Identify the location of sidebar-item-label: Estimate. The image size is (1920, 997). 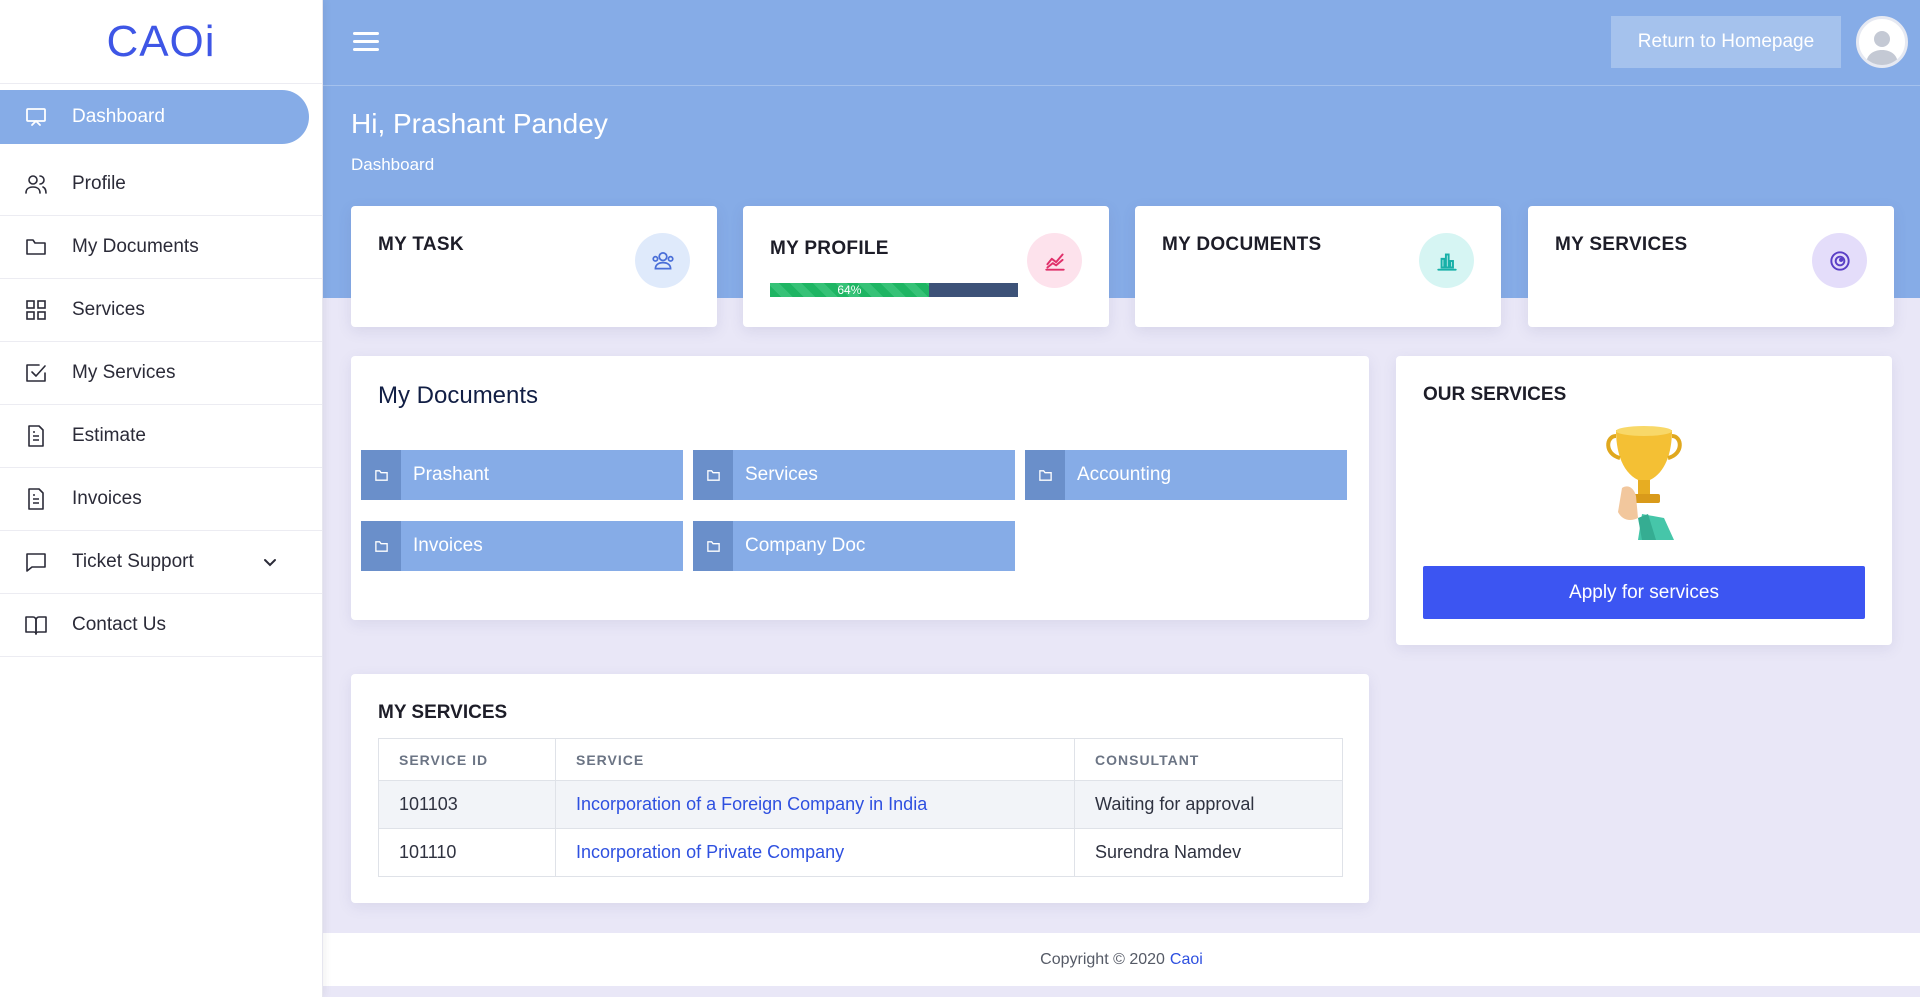
(109, 435).